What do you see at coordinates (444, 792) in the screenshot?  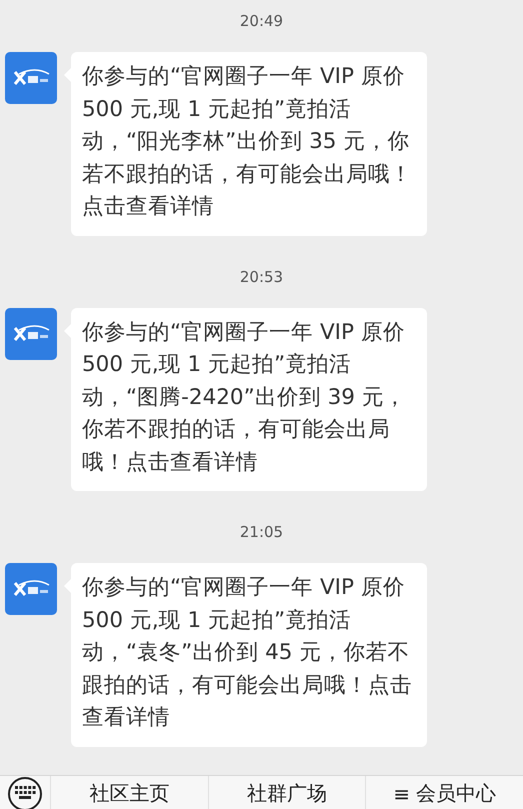 I see `menu-tab: ≡ 会员中心` at bounding box center [444, 792].